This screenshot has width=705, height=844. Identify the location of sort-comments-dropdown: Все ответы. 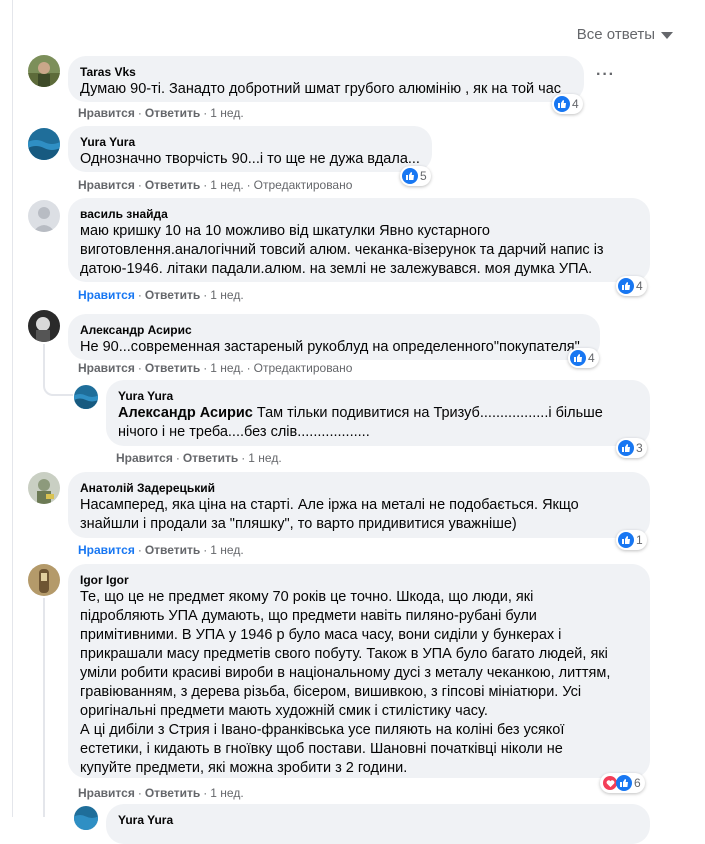
(625, 34).